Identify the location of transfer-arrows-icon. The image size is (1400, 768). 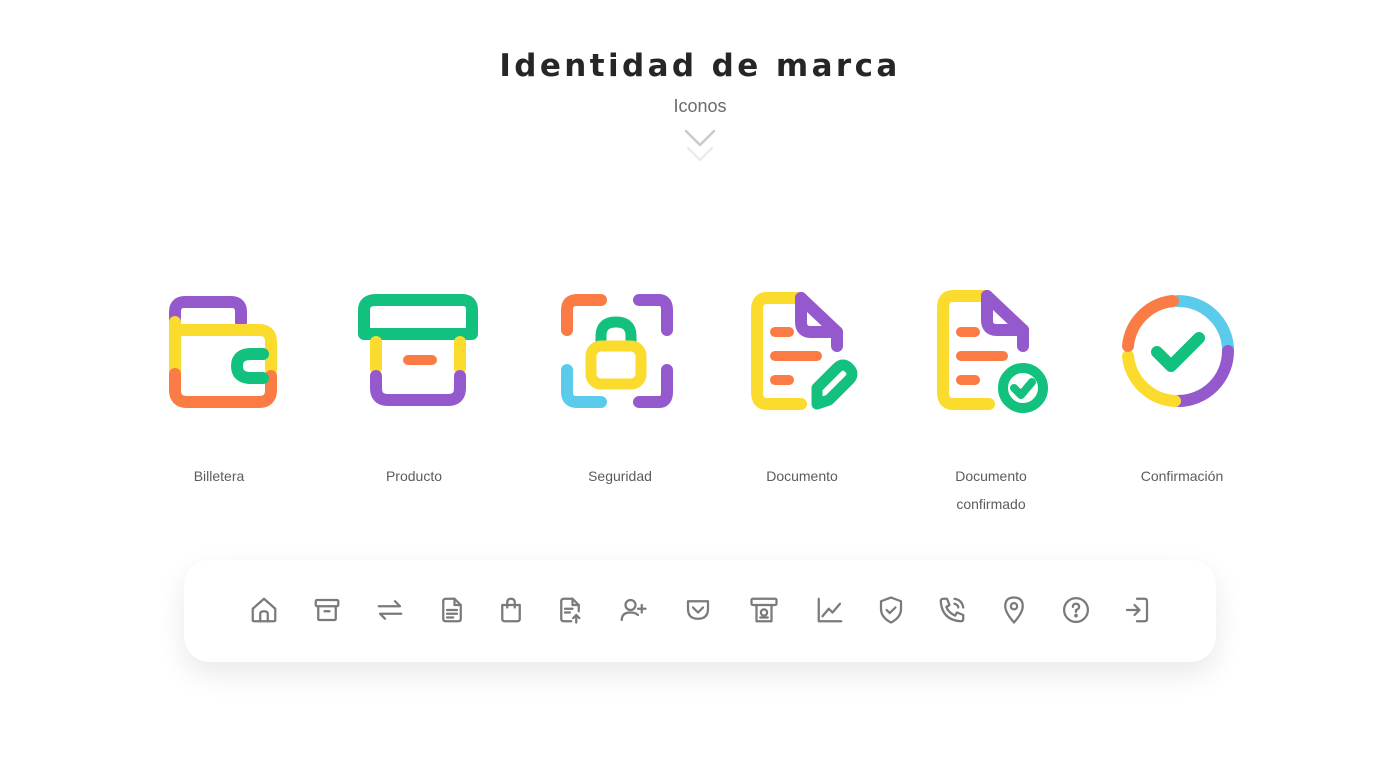
(390, 610).